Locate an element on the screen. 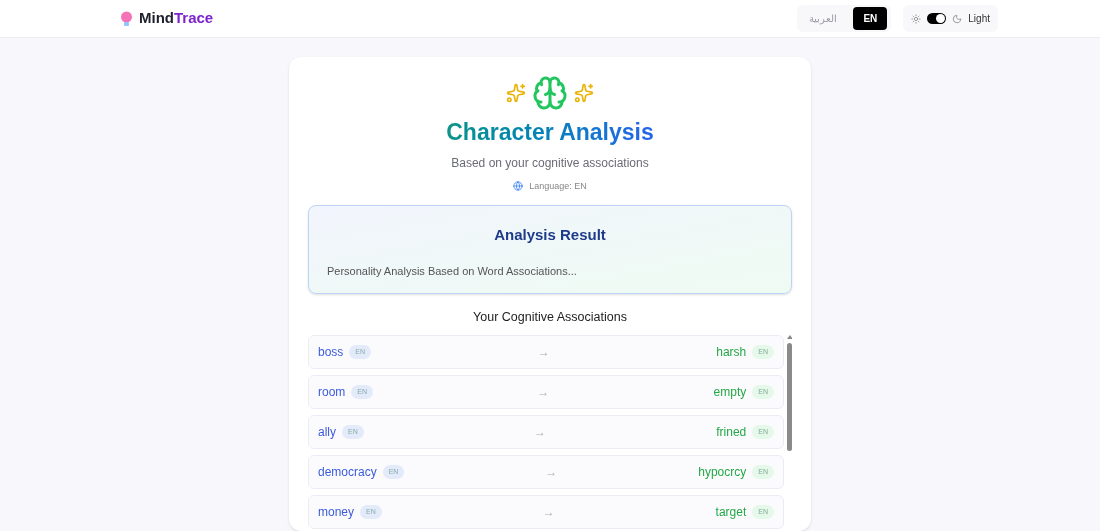  cue-word: democracy is located at coordinates (347, 472).